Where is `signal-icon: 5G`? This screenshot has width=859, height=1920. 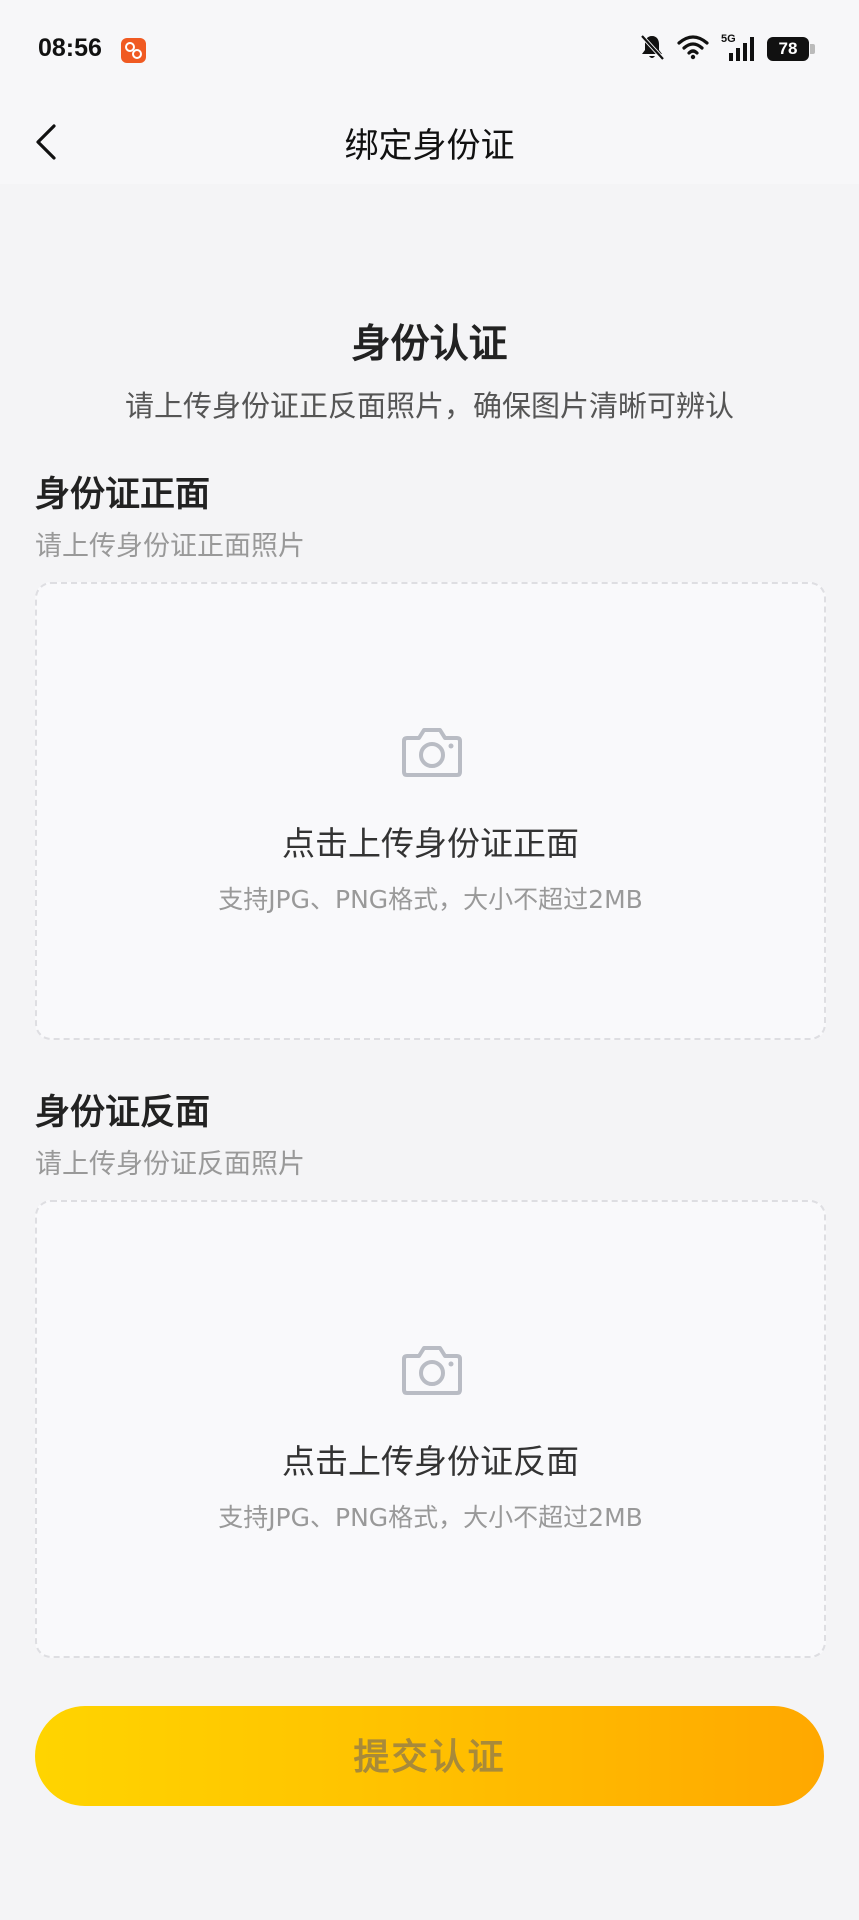 signal-icon: 5G is located at coordinates (738, 48).